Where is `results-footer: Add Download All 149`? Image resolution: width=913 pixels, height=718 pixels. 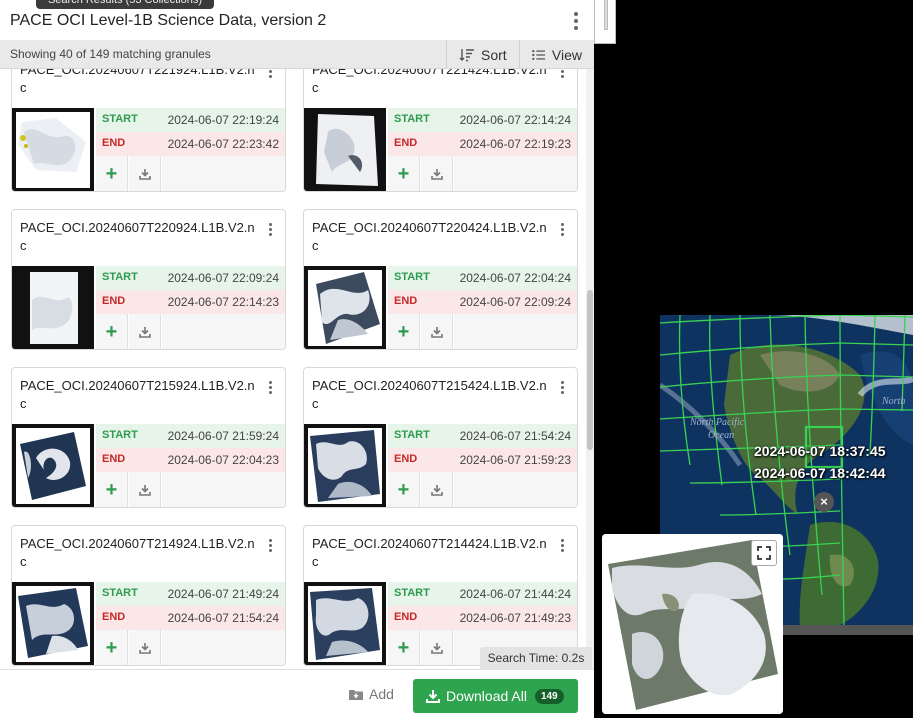
results-footer: Add Download All 149 is located at coordinates (297, 693).